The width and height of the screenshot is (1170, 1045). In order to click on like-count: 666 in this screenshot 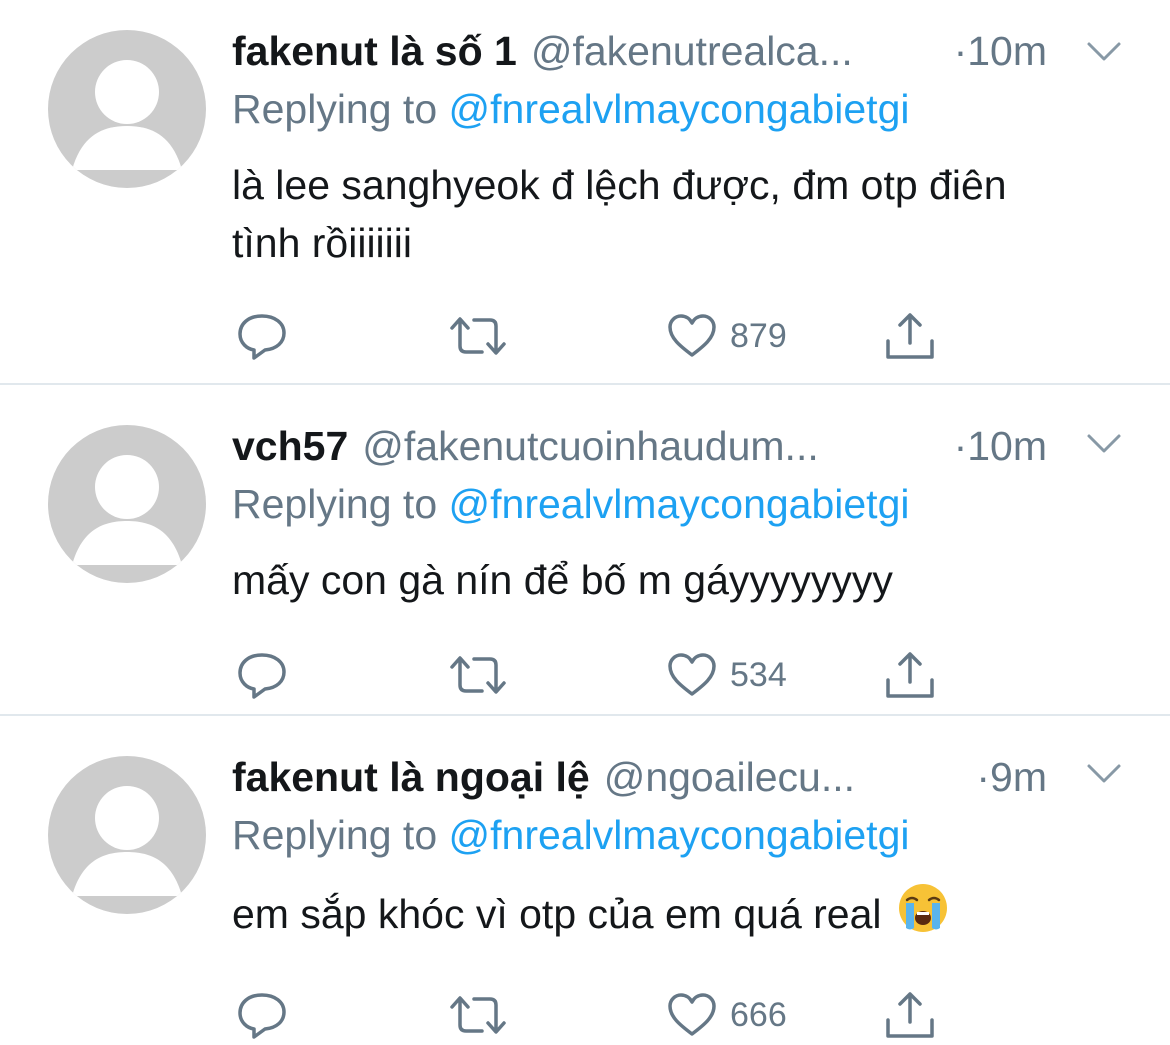, I will do `click(758, 1014)`.